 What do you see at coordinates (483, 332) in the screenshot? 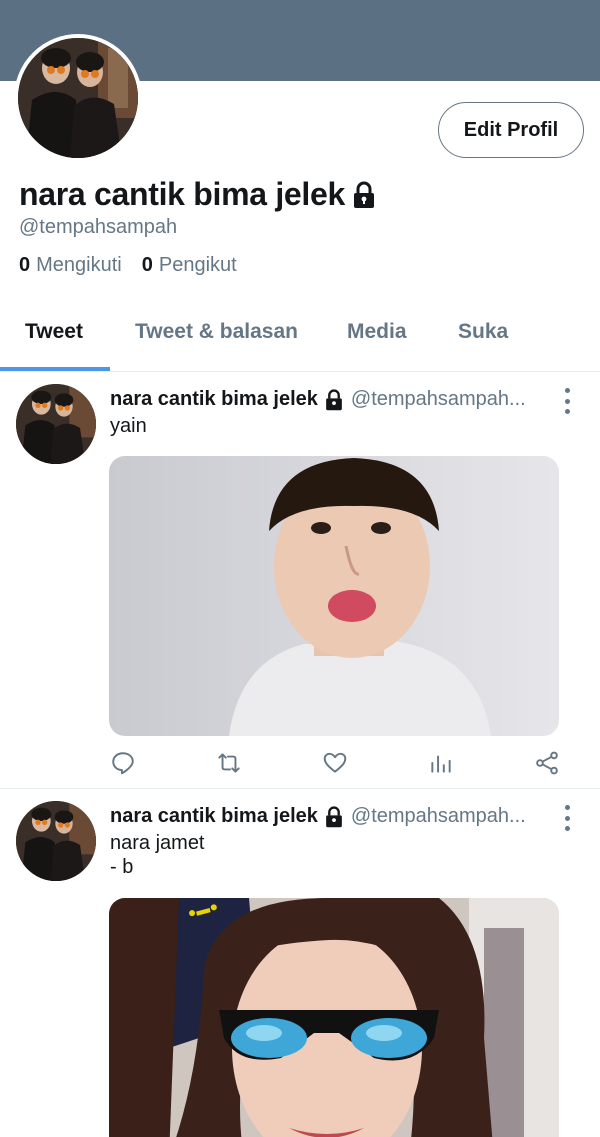
I see `tab-suka: Suka` at bounding box center [483, 332].